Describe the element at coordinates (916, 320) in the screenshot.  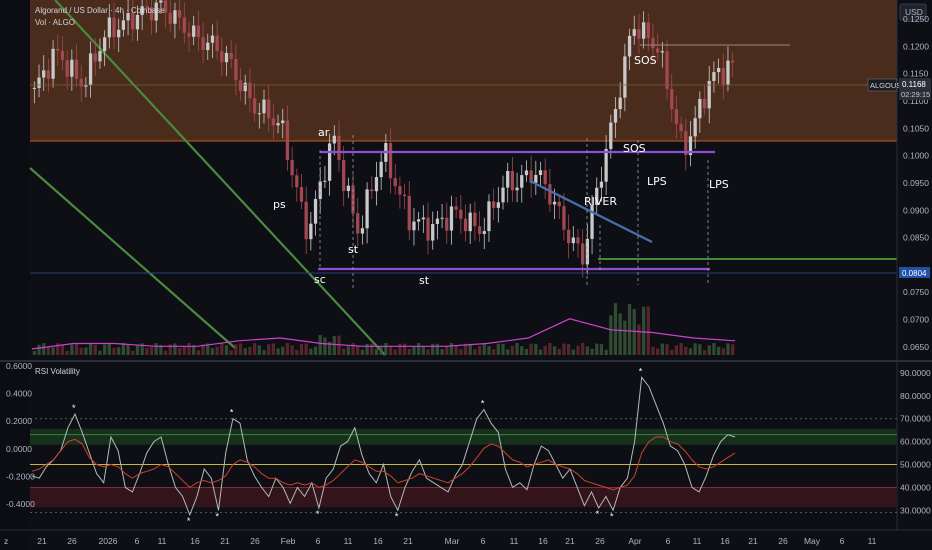
I see `price-axis-label: 0.0700` at that location.